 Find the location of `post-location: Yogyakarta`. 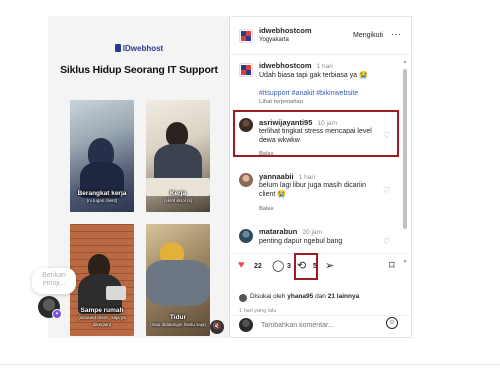

post-location: Yogyakarta is located at coordinates (274, 40).